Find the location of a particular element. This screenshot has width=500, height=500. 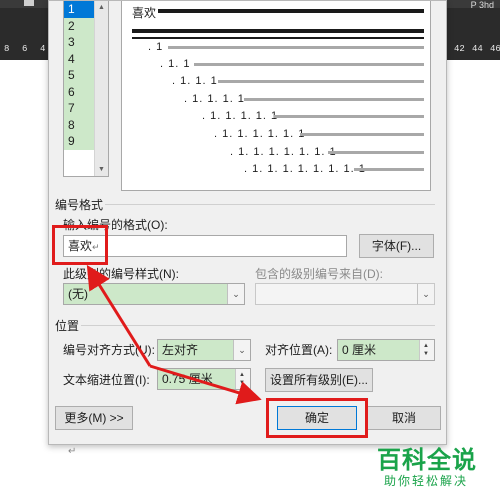

arrow-to-format-box is located at coordinates (119, 315).